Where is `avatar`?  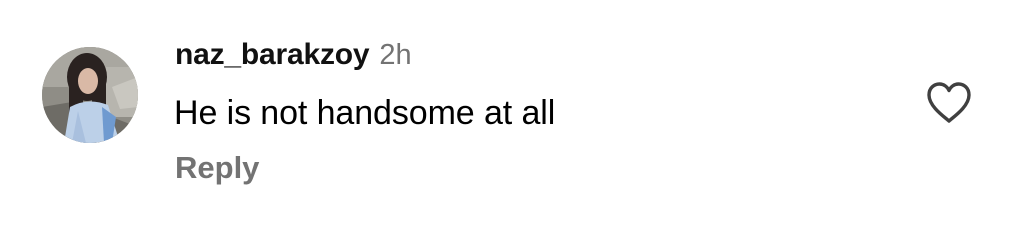
avatar is located at coordinates (90, 95).